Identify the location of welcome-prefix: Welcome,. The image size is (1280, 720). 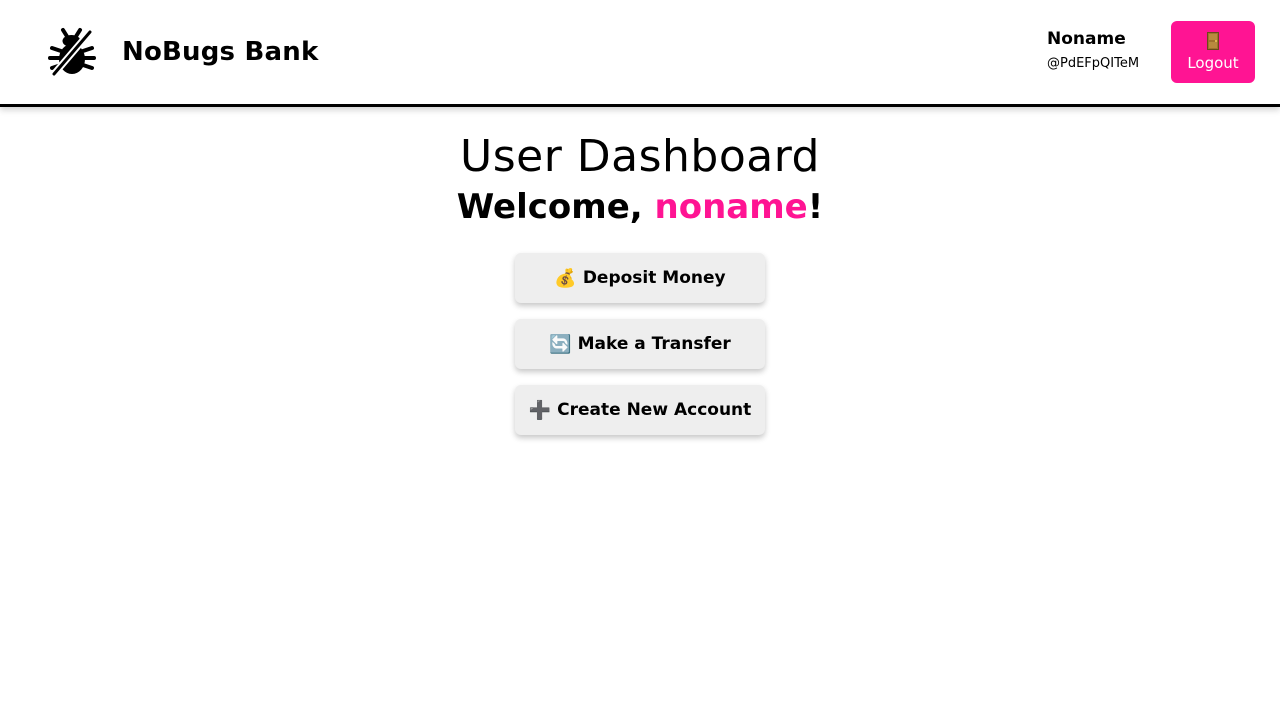
(555, 207).